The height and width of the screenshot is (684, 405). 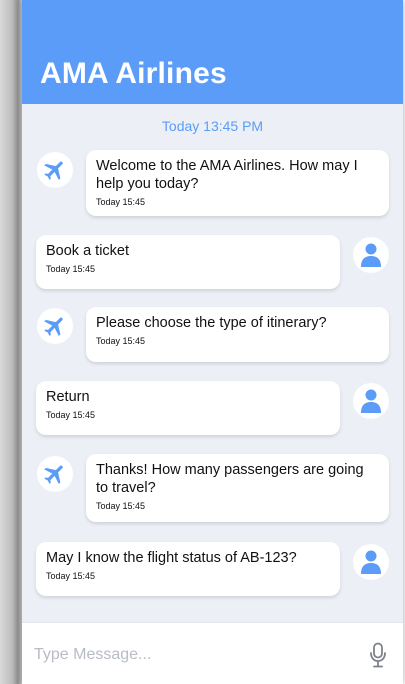 I want to click on message-composer, so click(x=212, y=653).